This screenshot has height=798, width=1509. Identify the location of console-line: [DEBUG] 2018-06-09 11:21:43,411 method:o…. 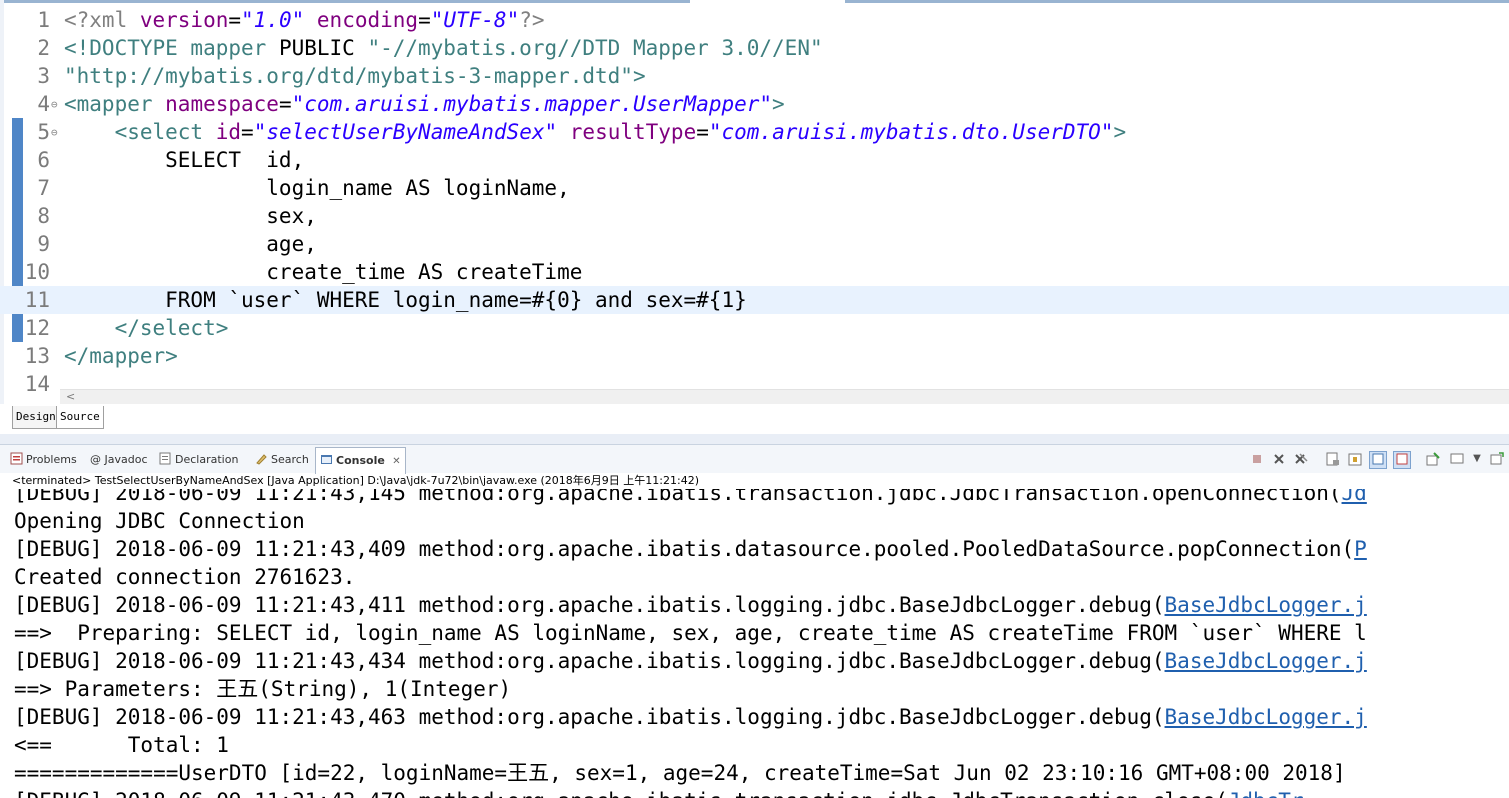
(690, 605).